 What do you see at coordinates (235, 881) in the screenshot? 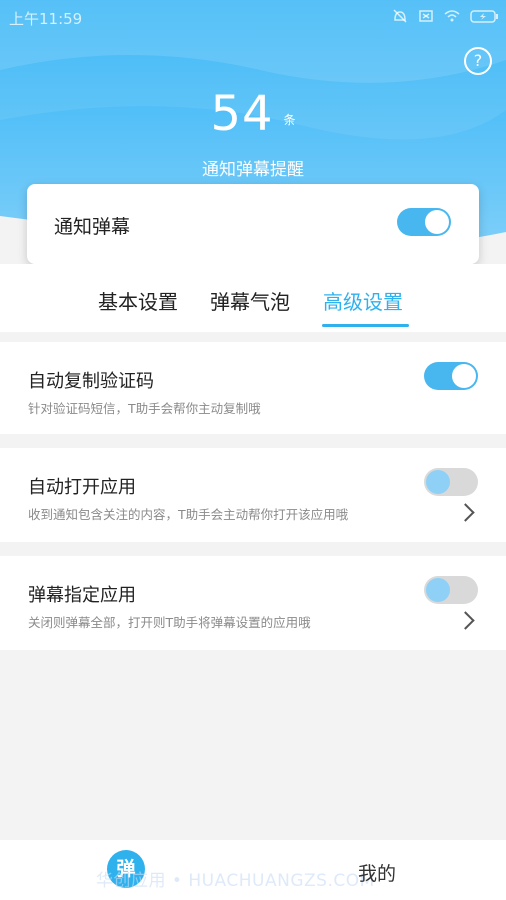
I see `watermark: 华创应用 • HUACHUANGZS.COM` at bounding box center [235, 881].